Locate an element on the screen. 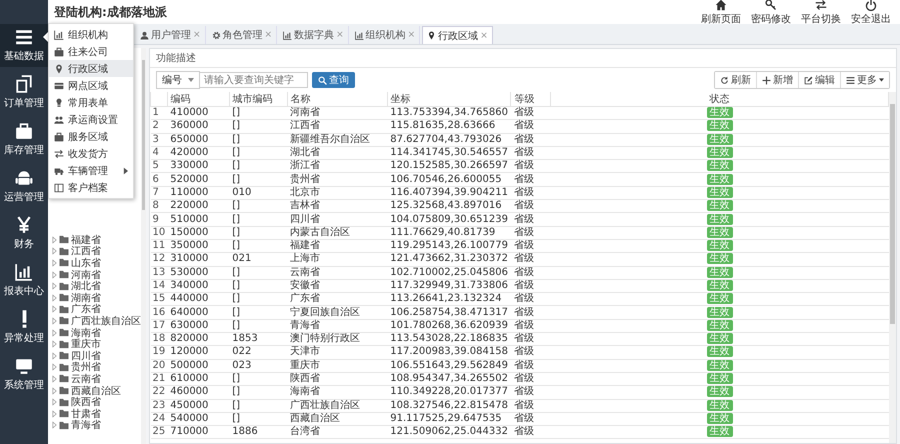  tab: 角色管理 × is located at coordinates (243, 35).